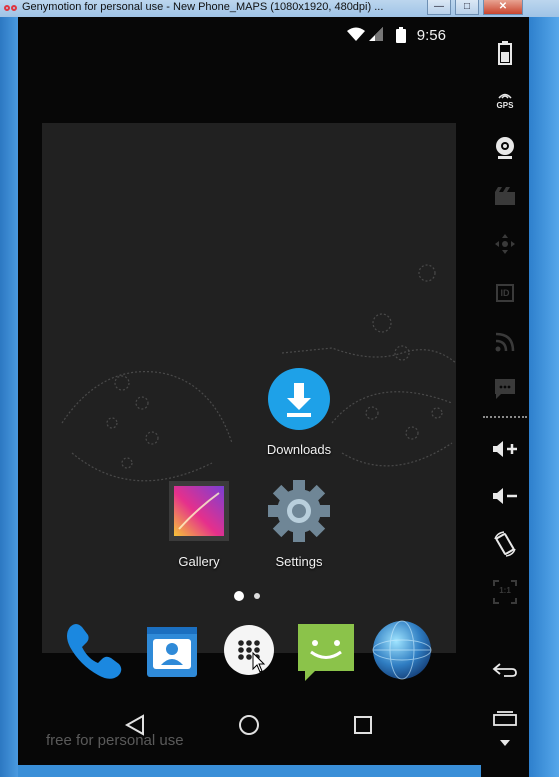 The height and width of the screenshot is (777, 559). I want to click on volume-down-tool, so click(505, 496).